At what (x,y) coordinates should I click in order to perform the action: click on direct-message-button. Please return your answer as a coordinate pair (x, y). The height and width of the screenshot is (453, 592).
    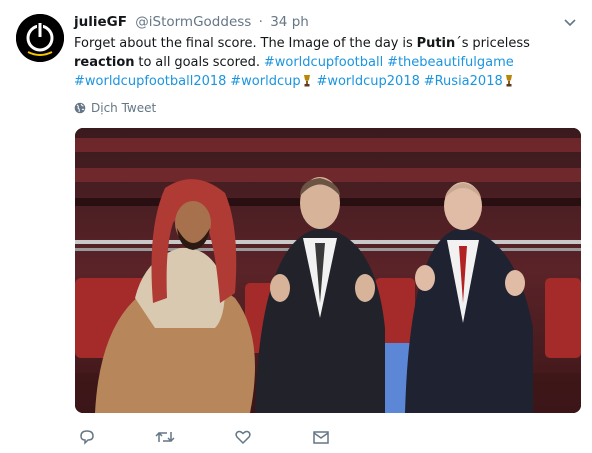
    Looking at the image, I should click on (321, 437).